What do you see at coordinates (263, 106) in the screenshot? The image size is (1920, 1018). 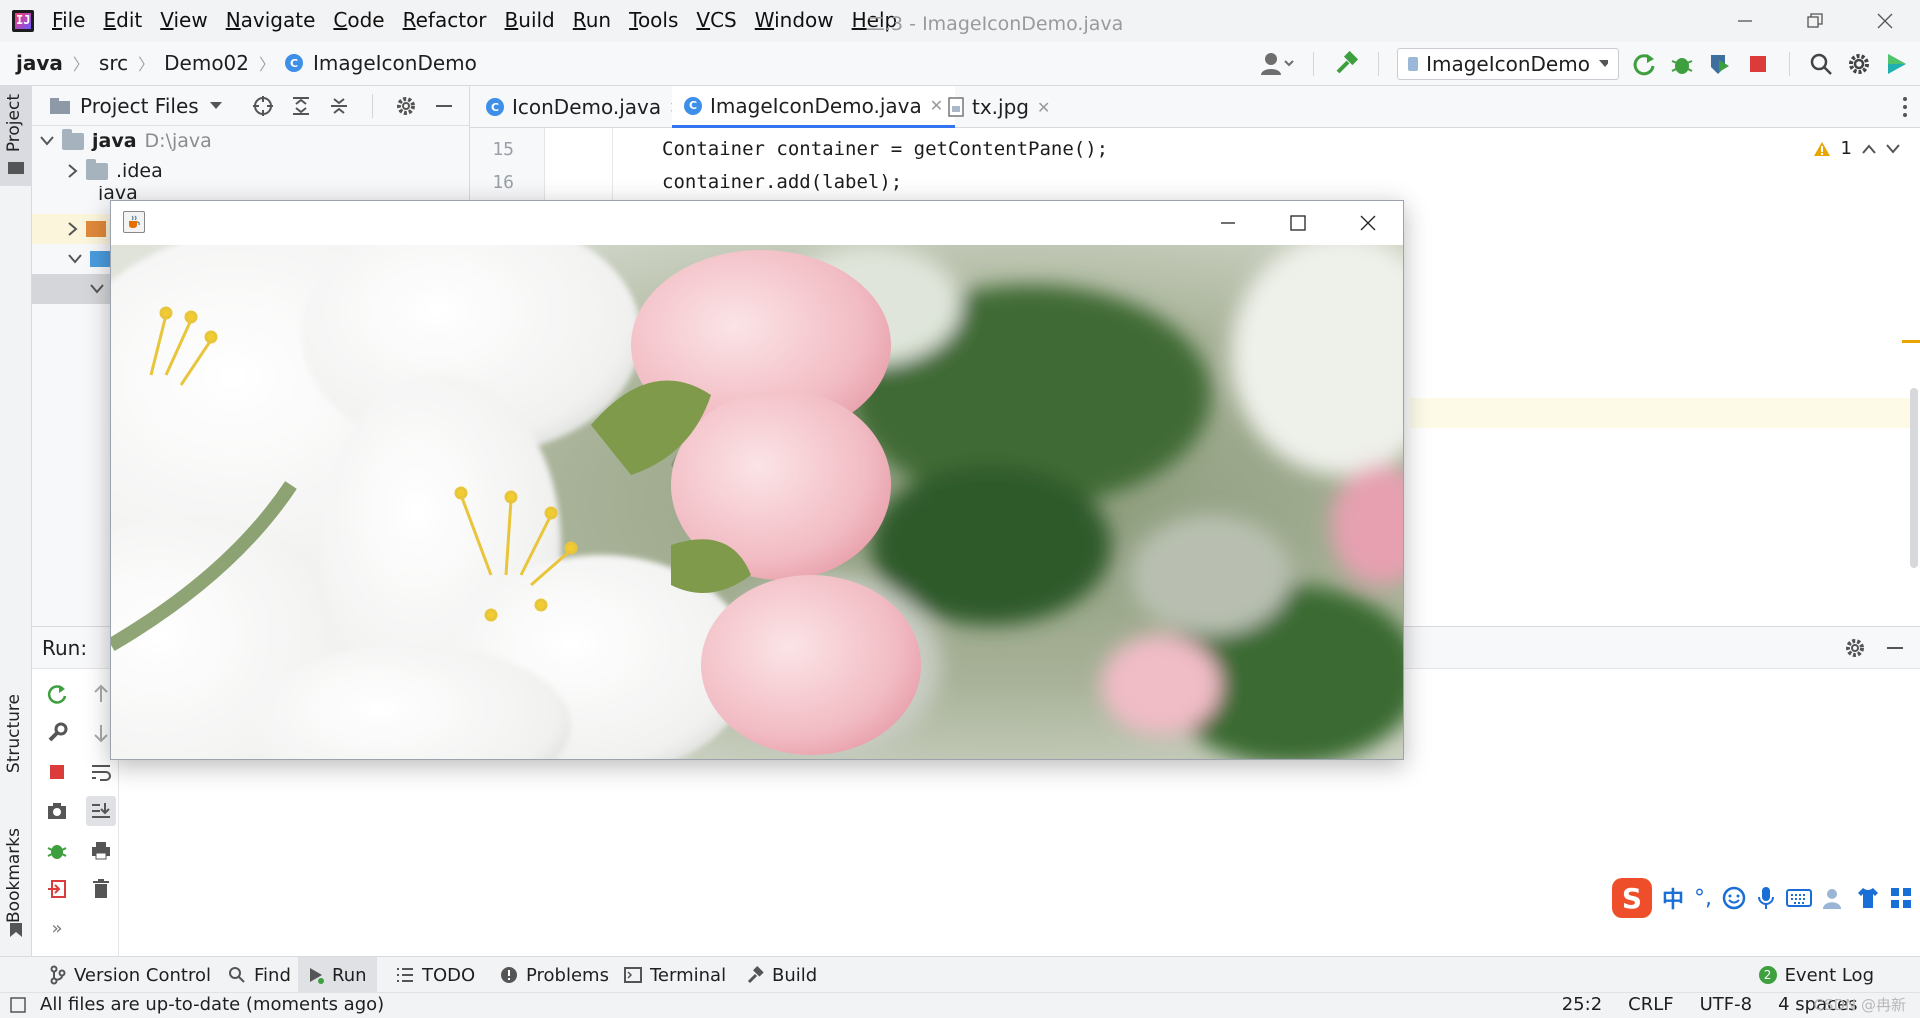 I see `locate-icon` at bounding box center [263, 106].